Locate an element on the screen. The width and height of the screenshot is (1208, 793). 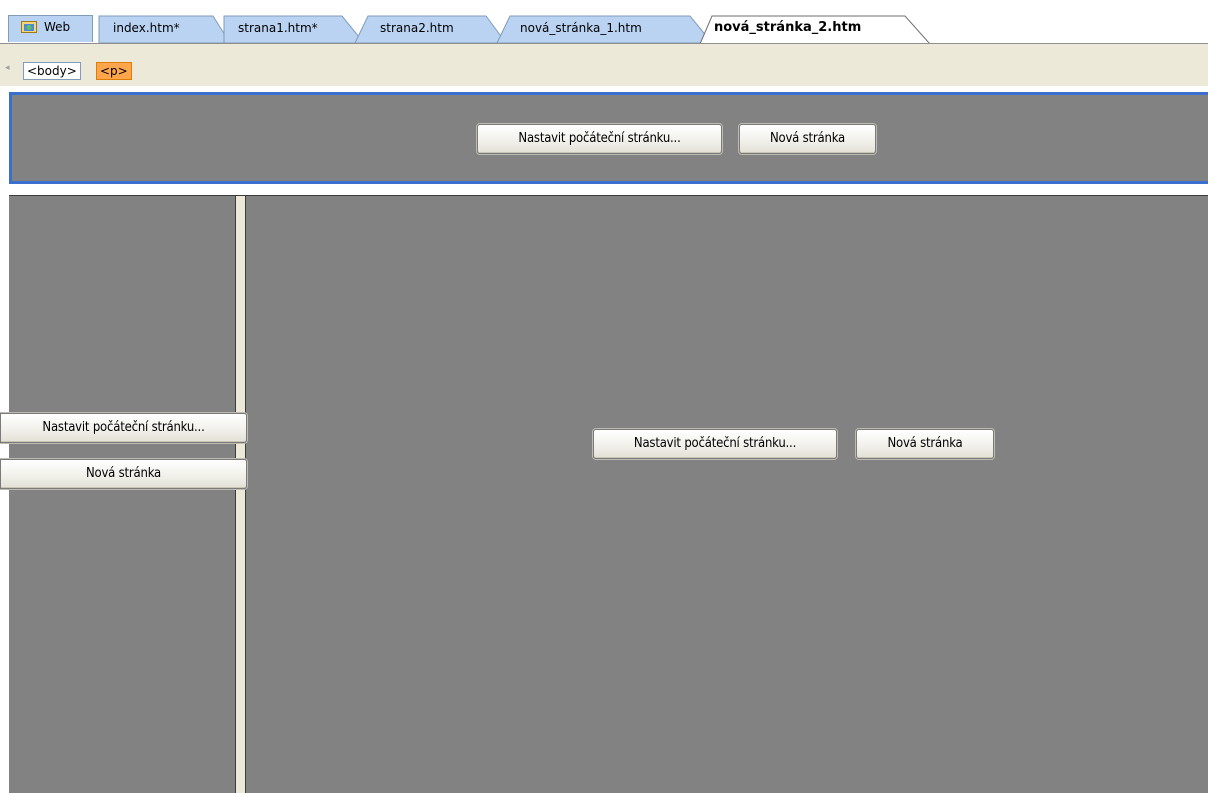
tab-nova-stranka-2: nová_stránka_2.htm is located at coordinates (787, 27).